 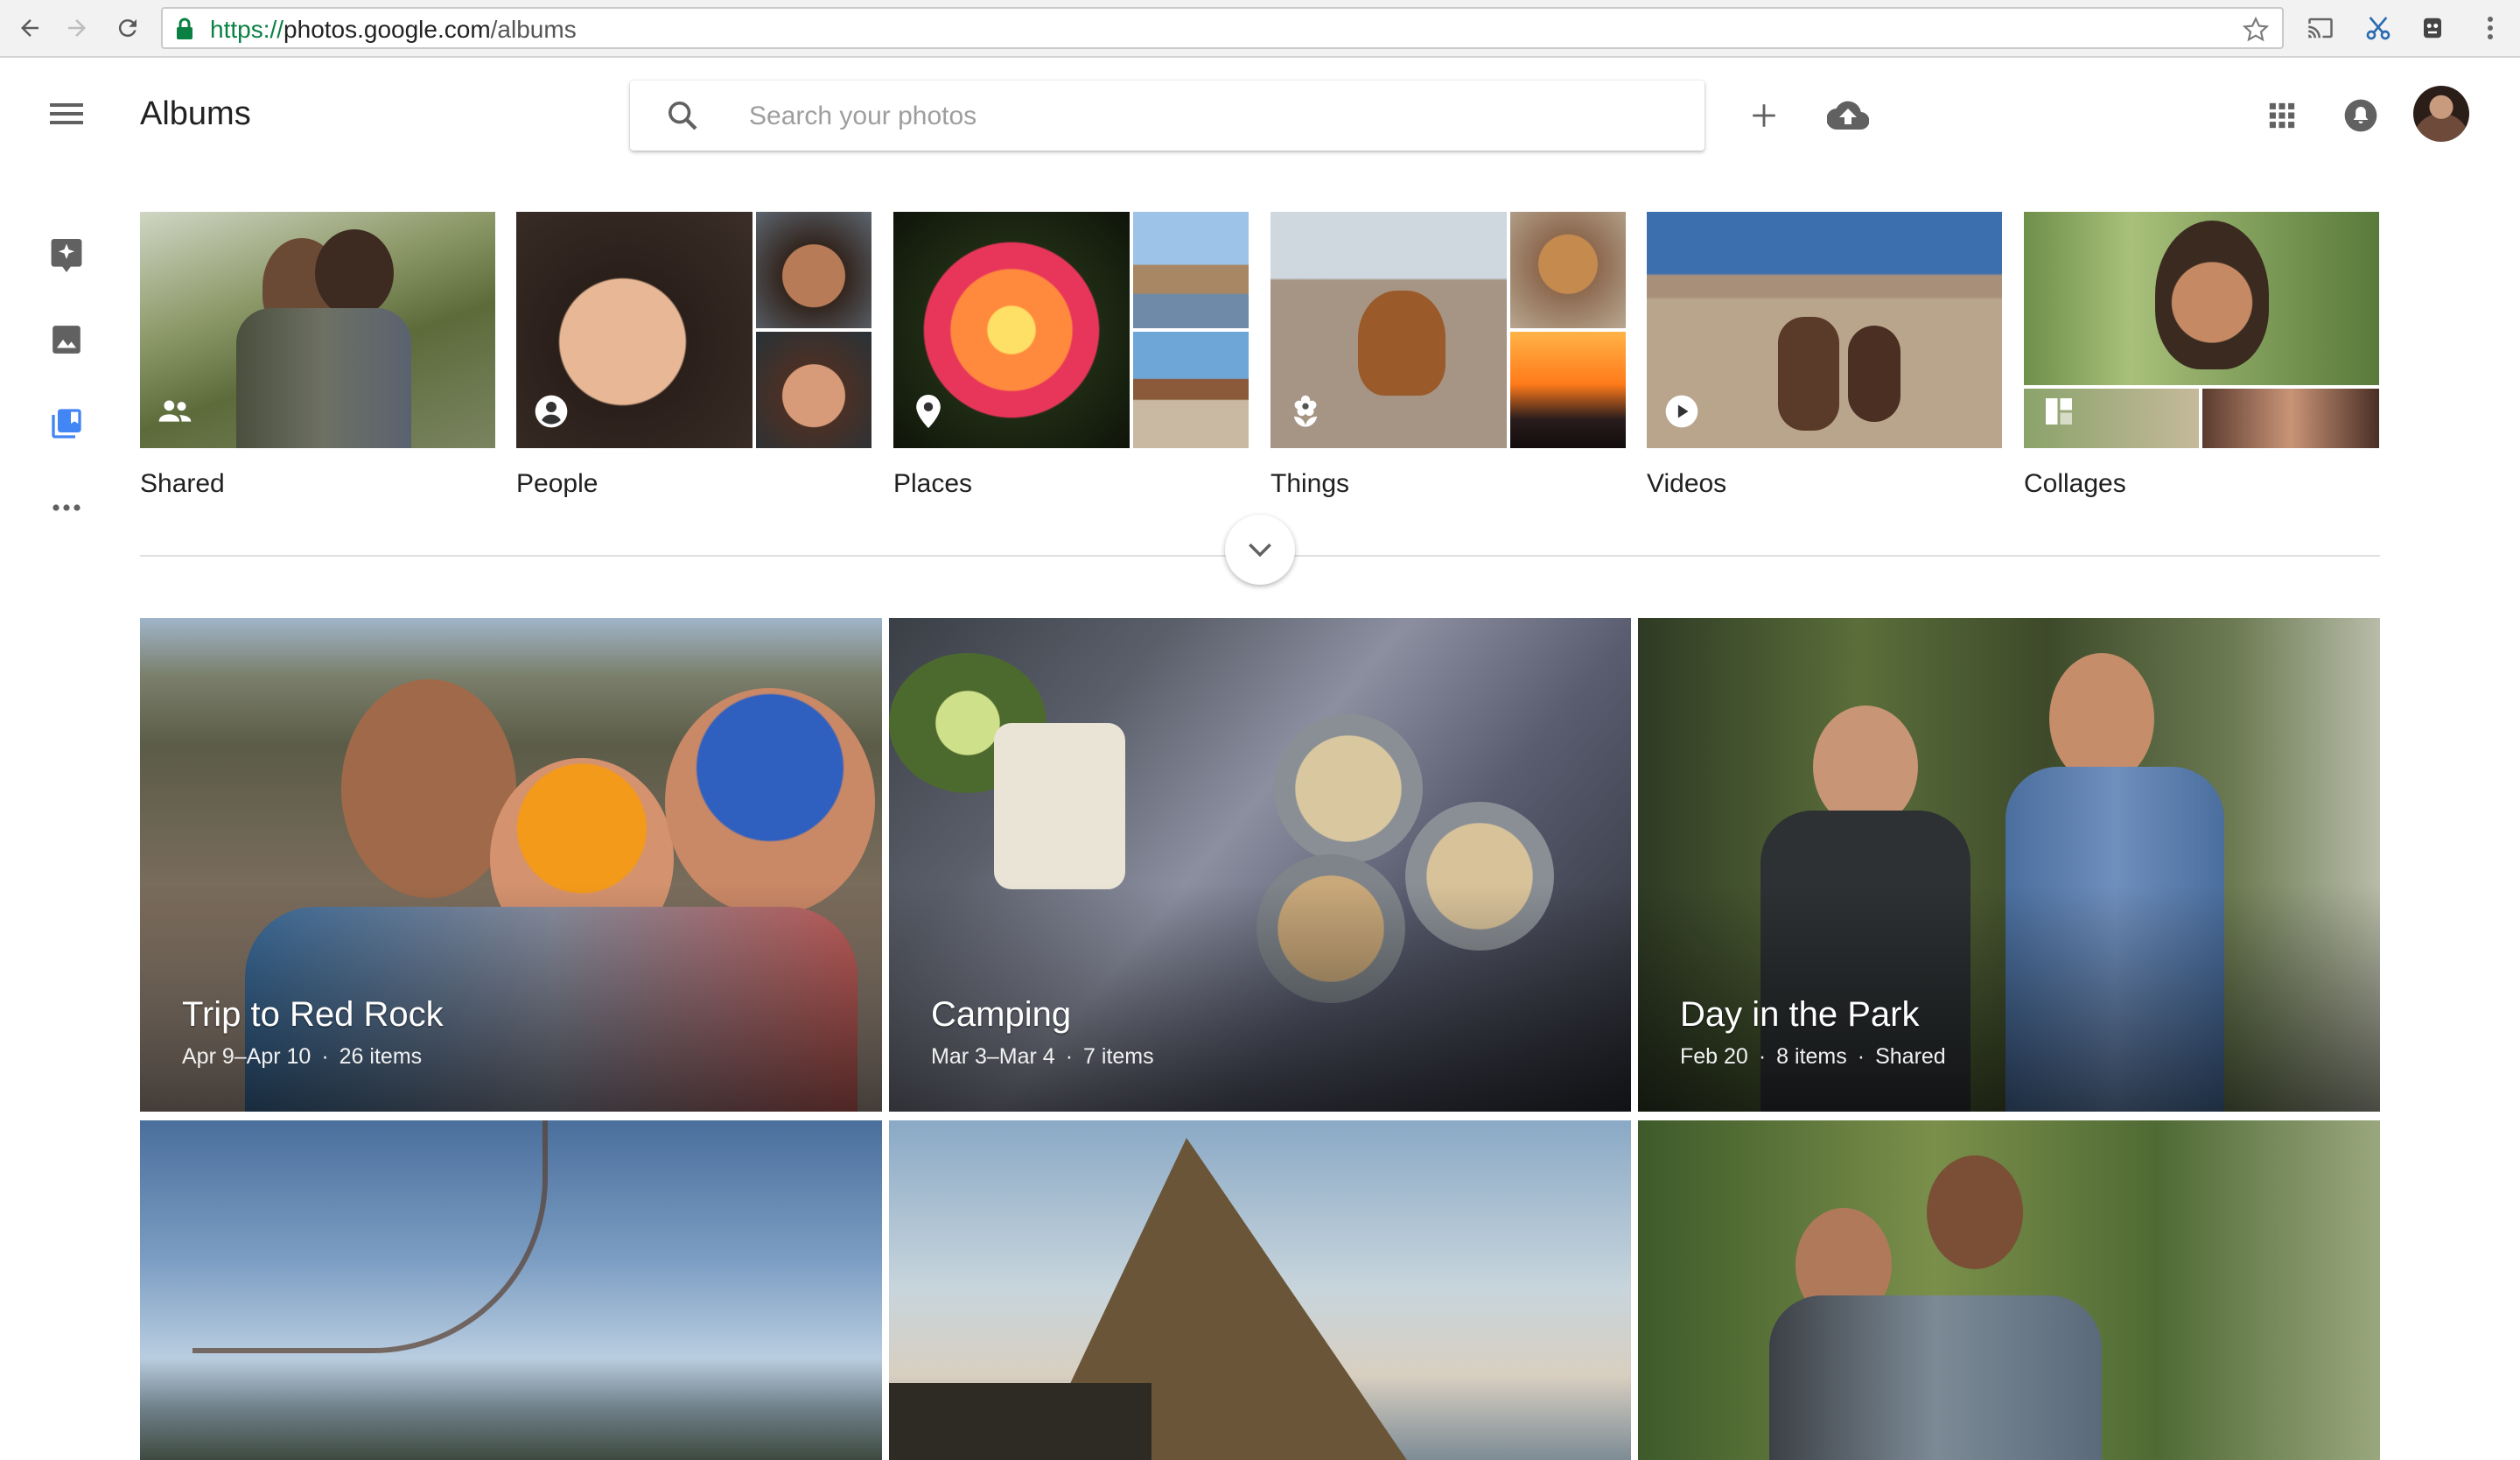 I want to click on back-button, so click(x=29, y=29).